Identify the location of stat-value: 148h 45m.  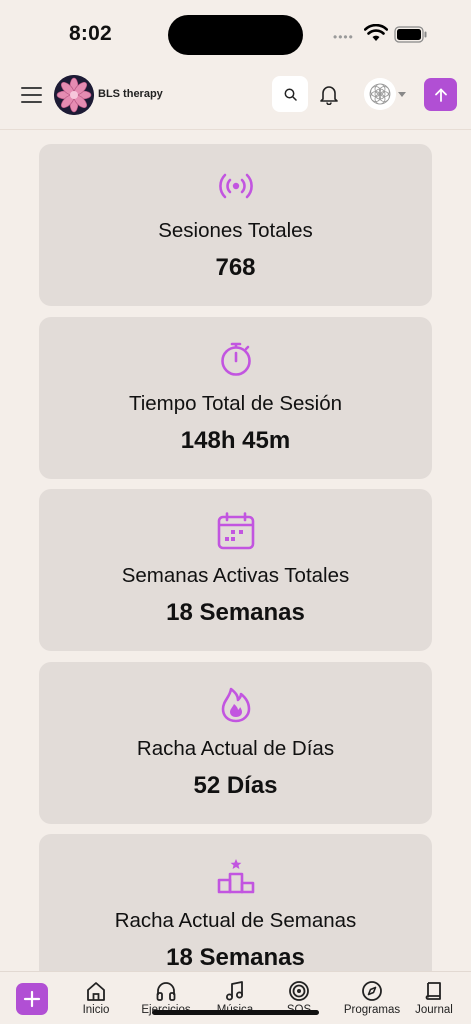
(235, 440).